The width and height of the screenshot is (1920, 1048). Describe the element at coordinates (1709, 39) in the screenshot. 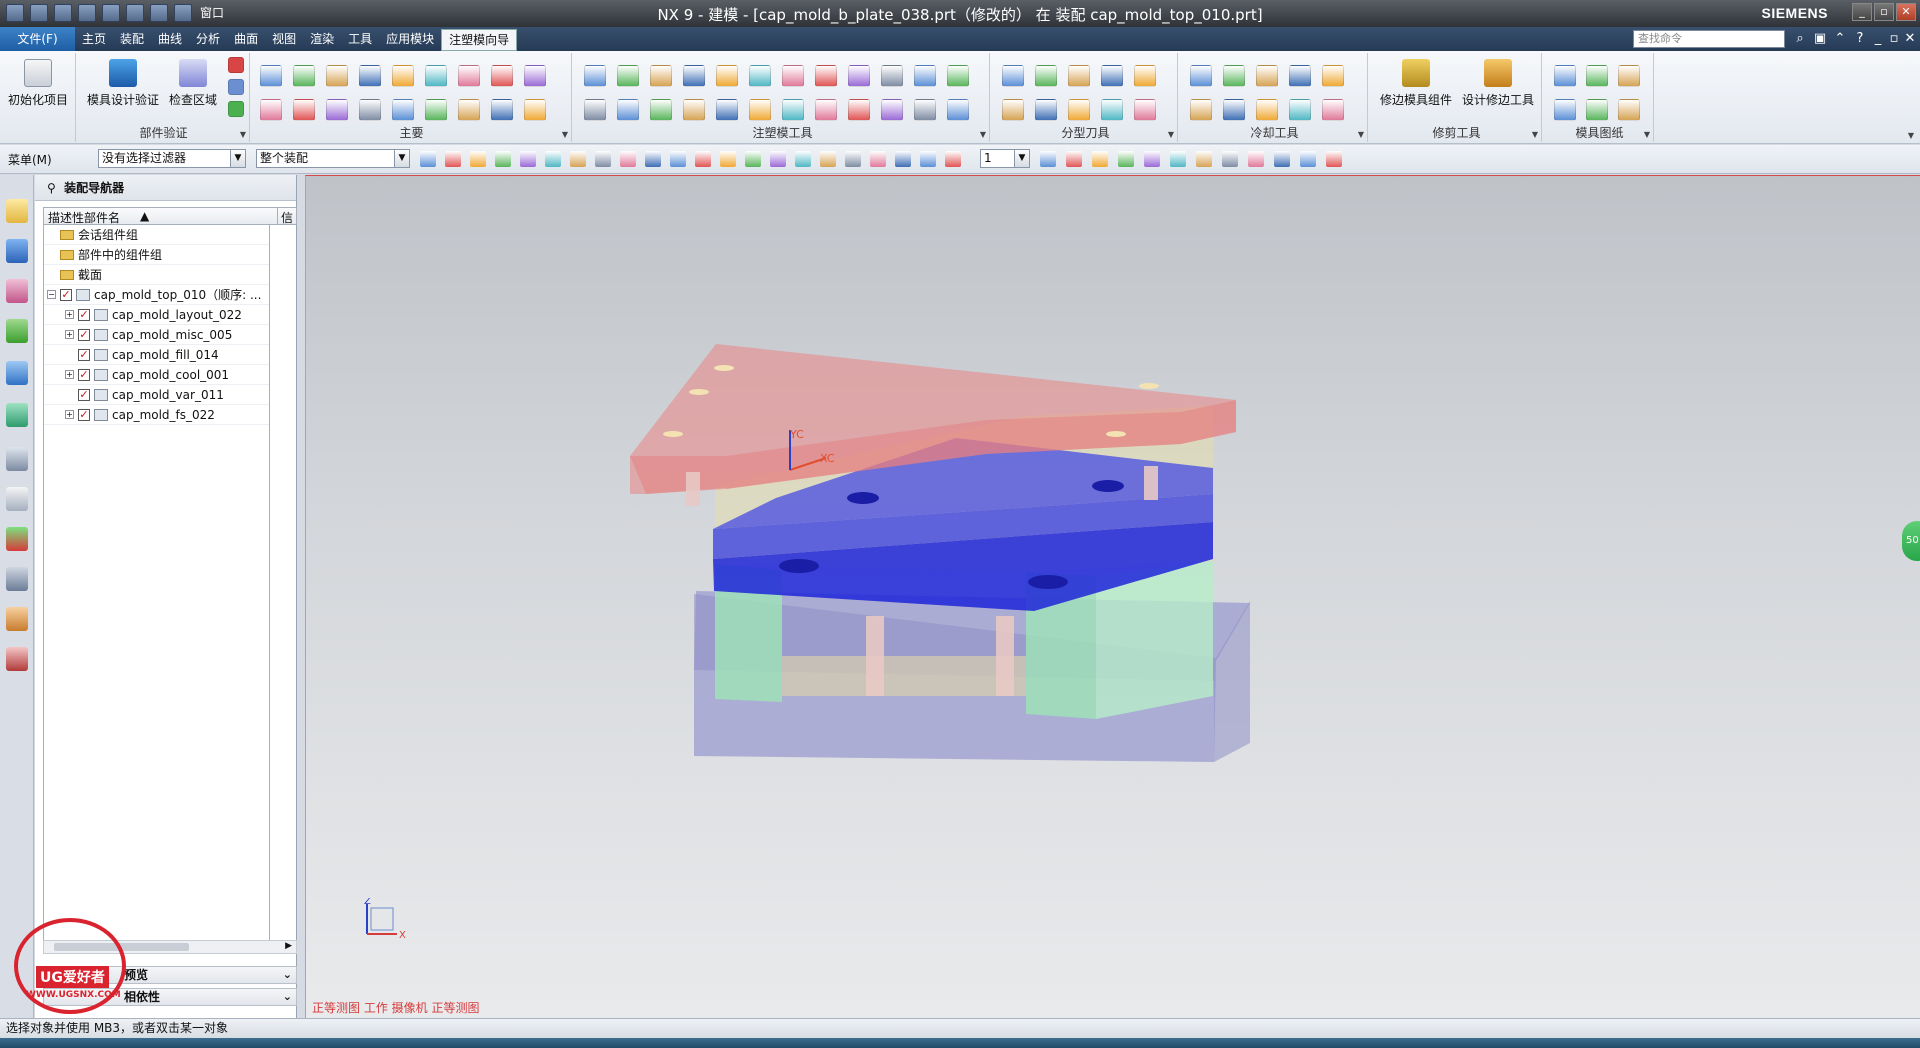

I see `command-search-input: 查找命令` at that location.